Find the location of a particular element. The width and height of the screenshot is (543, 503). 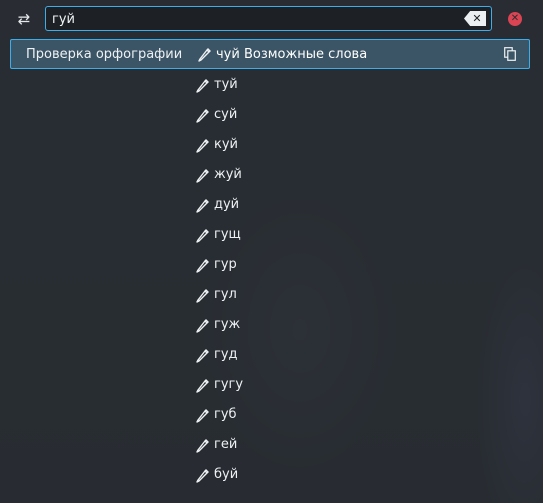

search-field: ✕ is located at coordinates (268, 18).